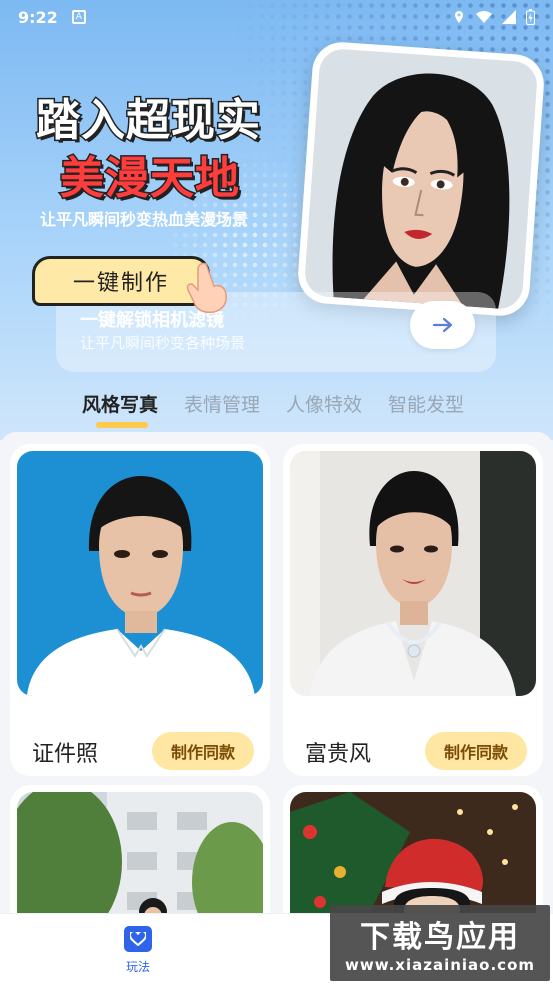  I want to click on card-title: 富贵风, so click(338, 754).